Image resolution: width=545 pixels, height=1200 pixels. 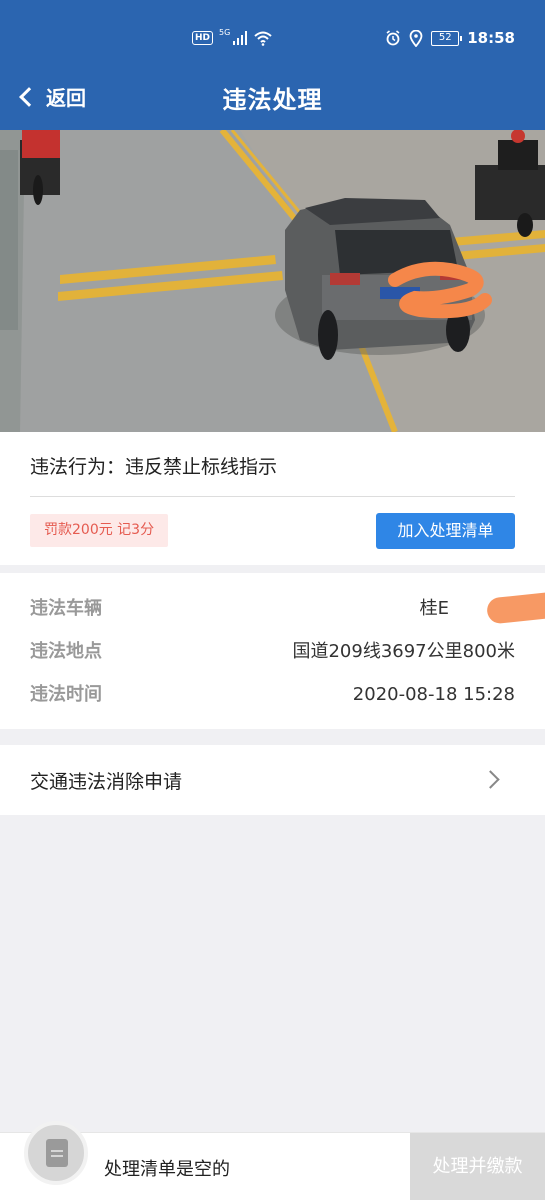 What do you see at coordinates (225, 32) in the screenshot?
I see `network-type: 5G` at bounding box center [225, 32].